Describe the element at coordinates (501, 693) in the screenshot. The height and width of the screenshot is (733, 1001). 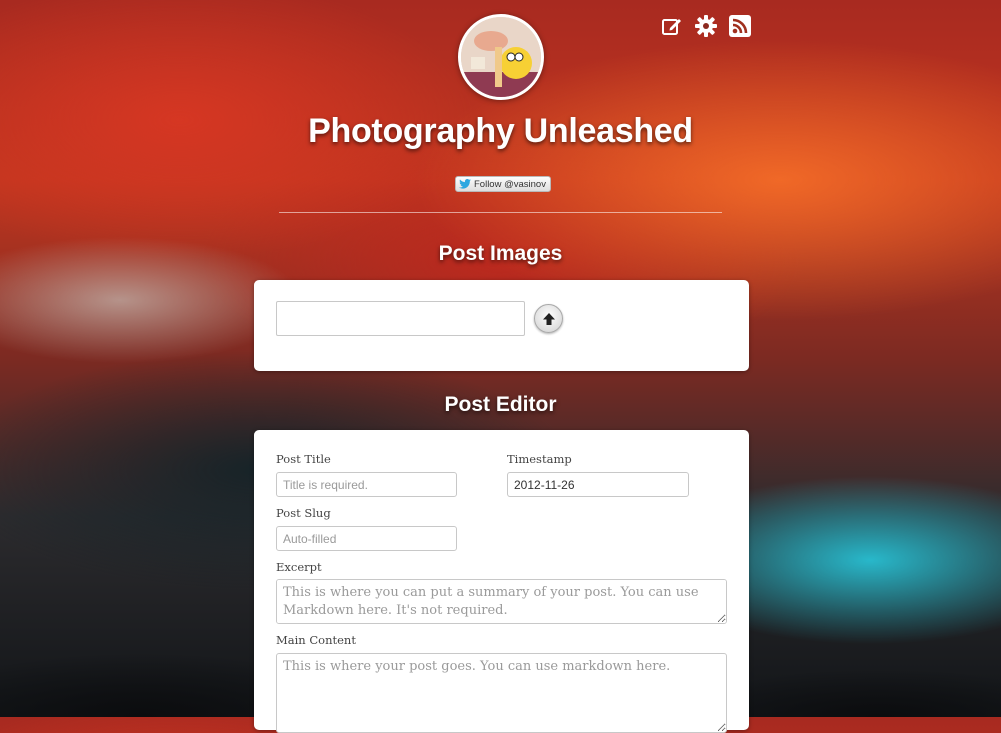
I see `main-content-textarea` at that location.